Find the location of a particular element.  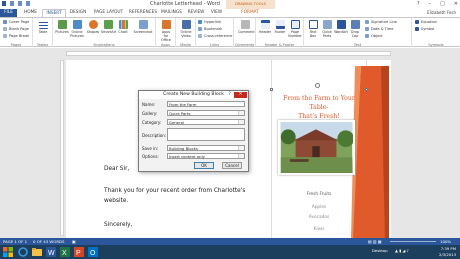

user-name: Elizabeth Fesh is located at coordinates (441, 13).